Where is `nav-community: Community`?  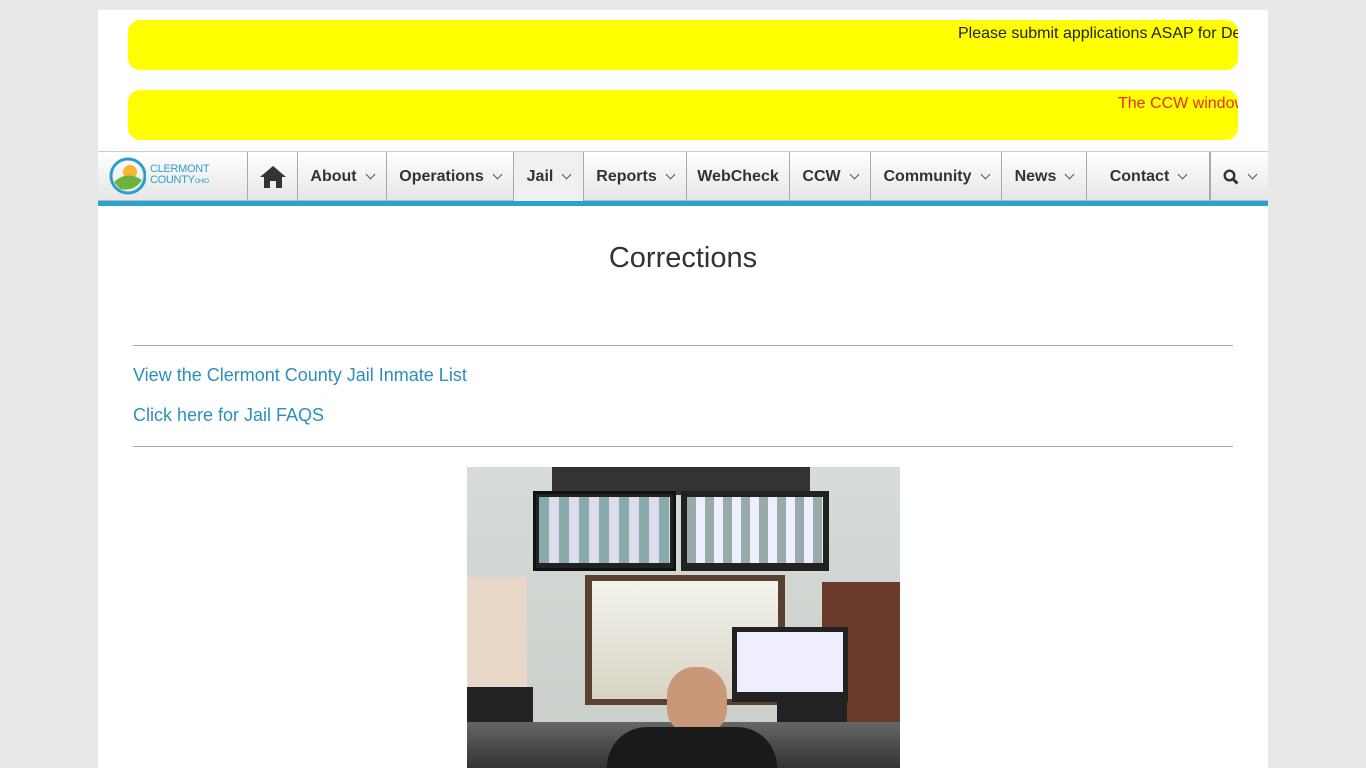 nav-community: Community is located at coordinates (936, 176).